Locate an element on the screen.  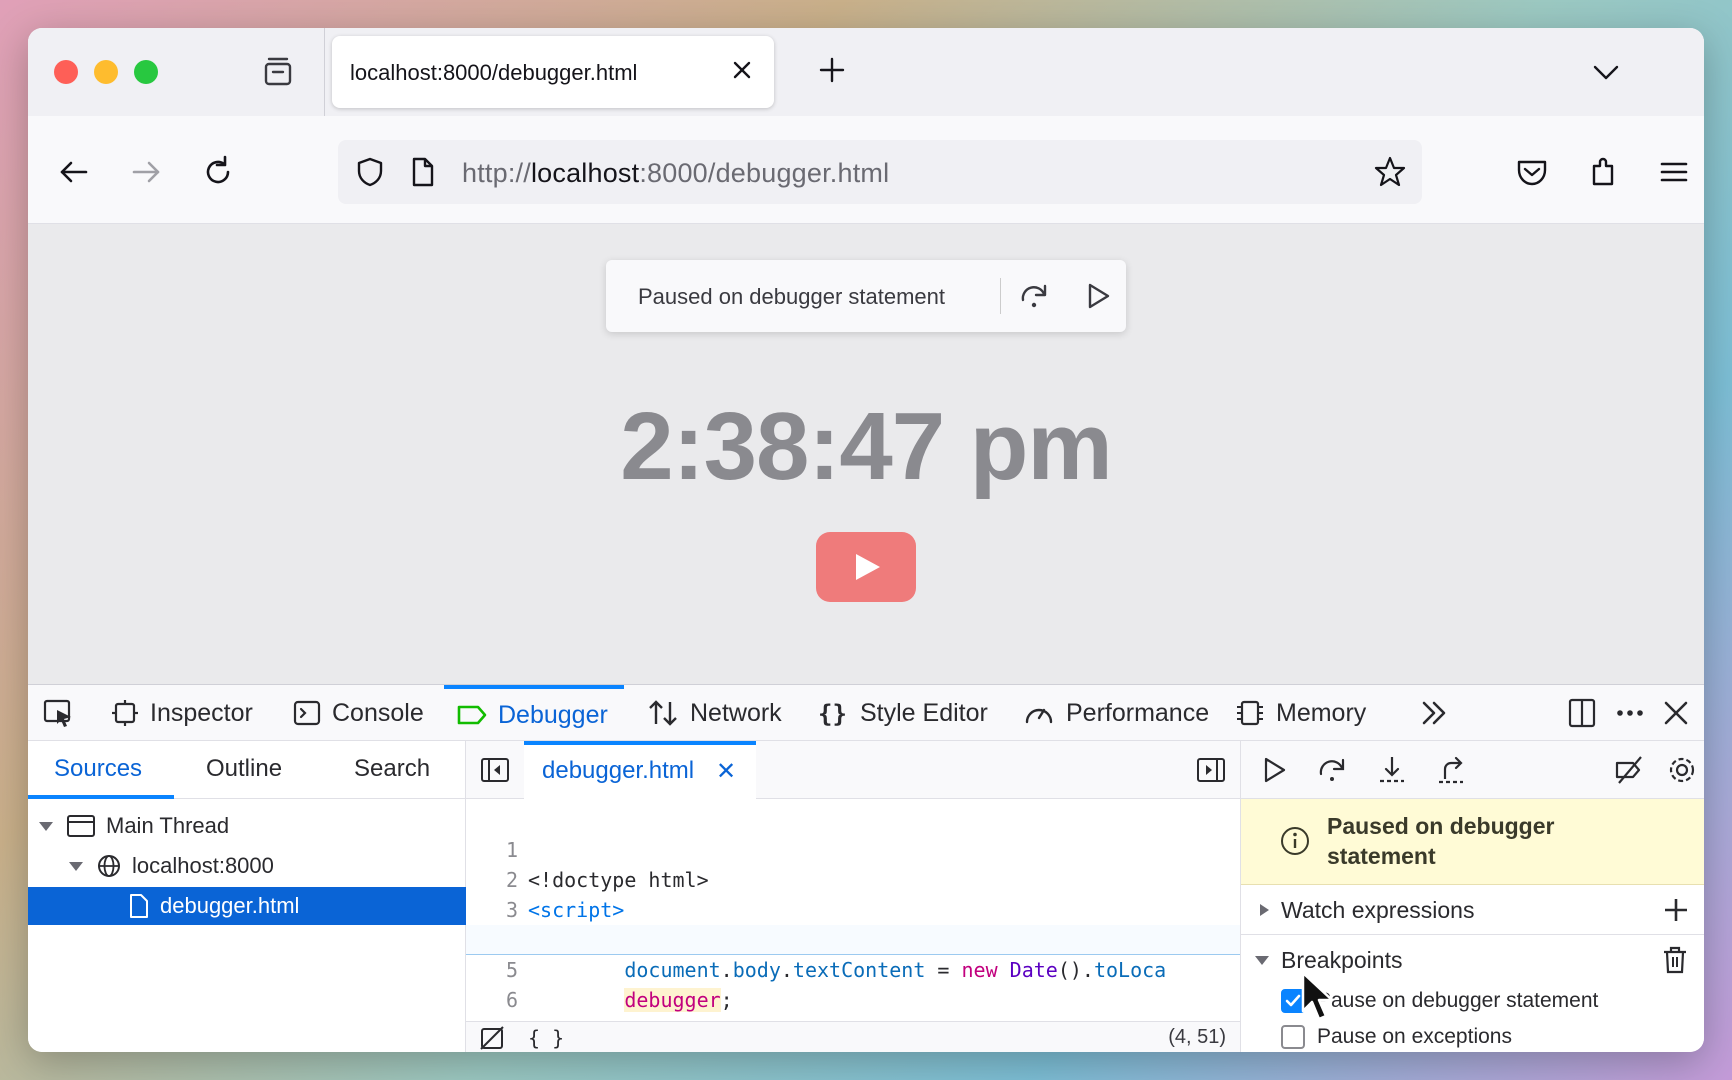
code-line-paused: 5 debugger; is located at coordinates (853, 968).